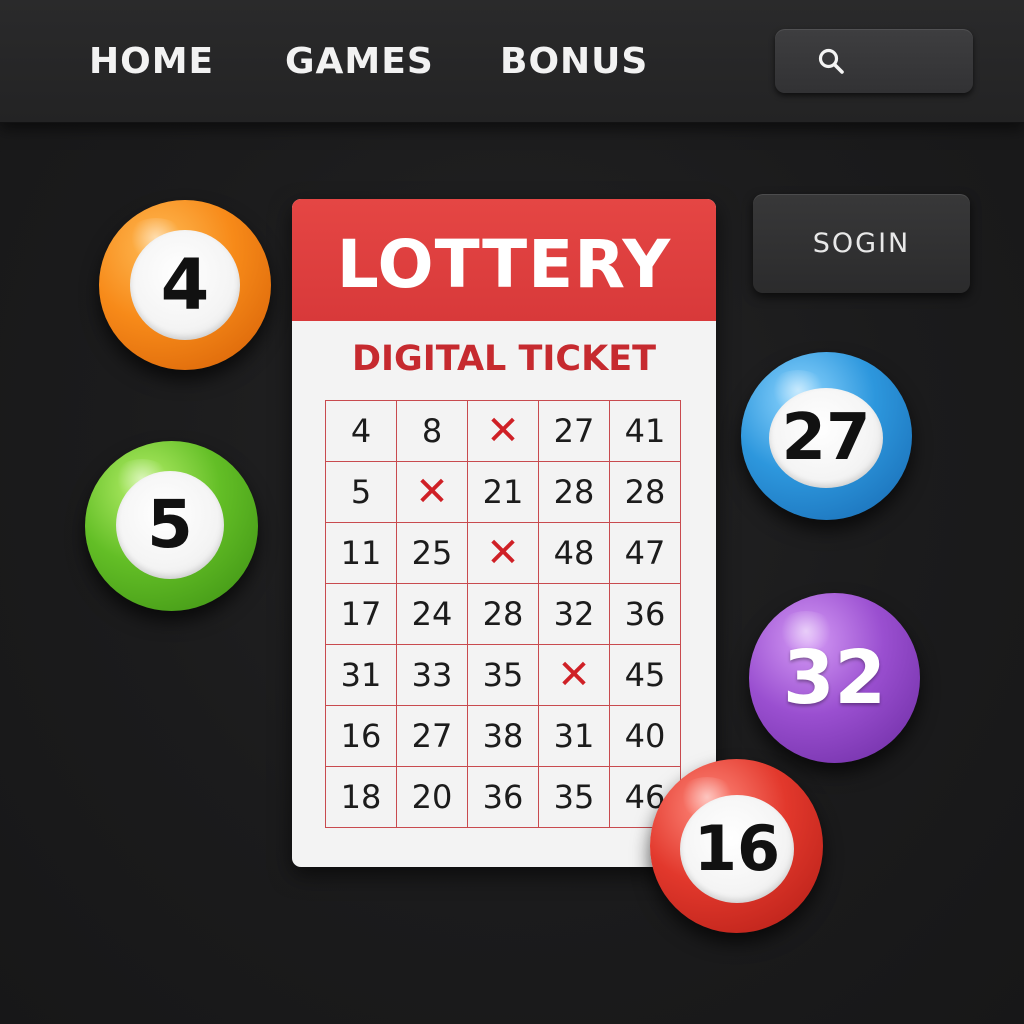 The width and height of the screenshot is (1024, 1024). I want to click on grid-cell: 38, so click(503, 736).